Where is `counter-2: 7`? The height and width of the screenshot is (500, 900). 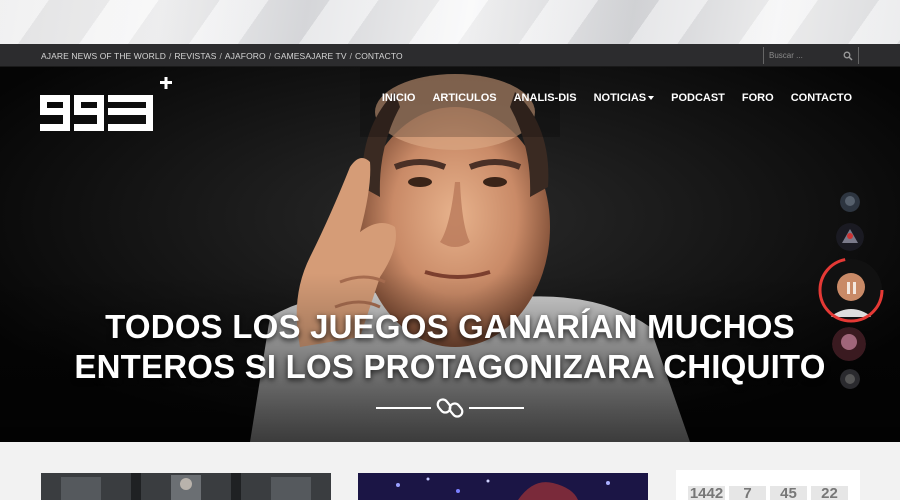
counter-2: 7 is located at coordinates (747, 493).